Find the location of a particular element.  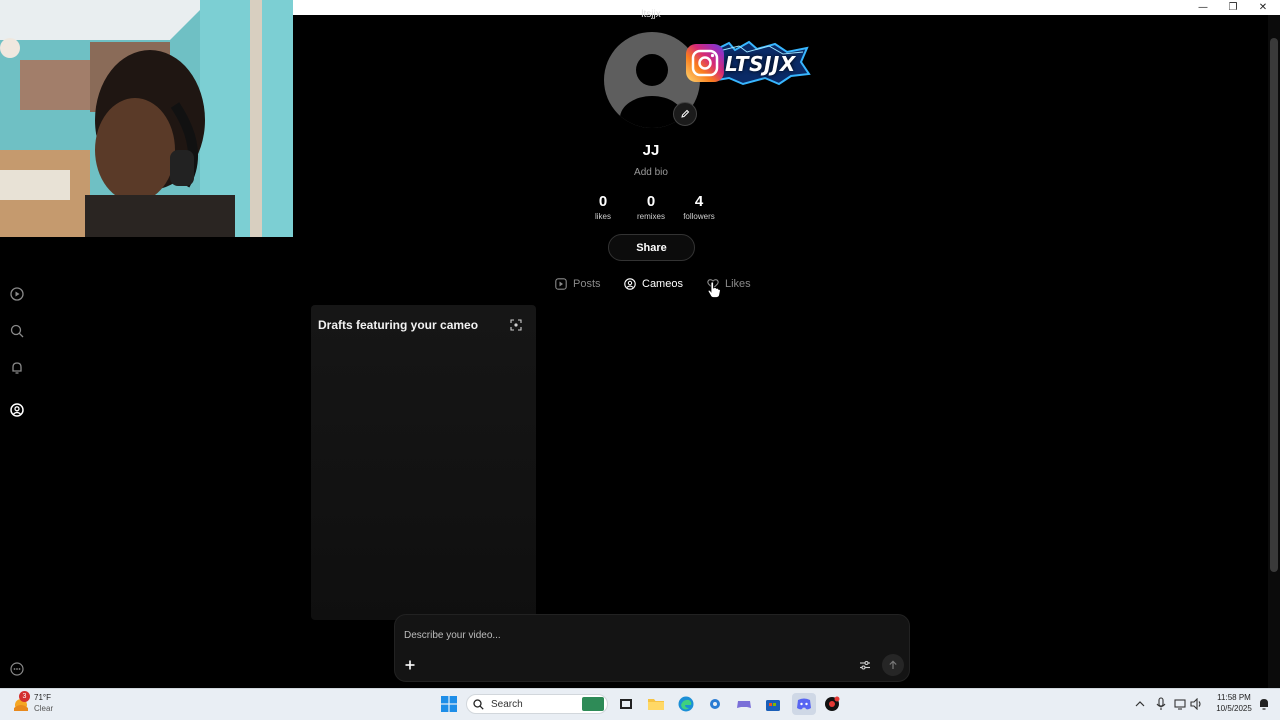

tab-label: Likes is located at coordinates (738, 284).